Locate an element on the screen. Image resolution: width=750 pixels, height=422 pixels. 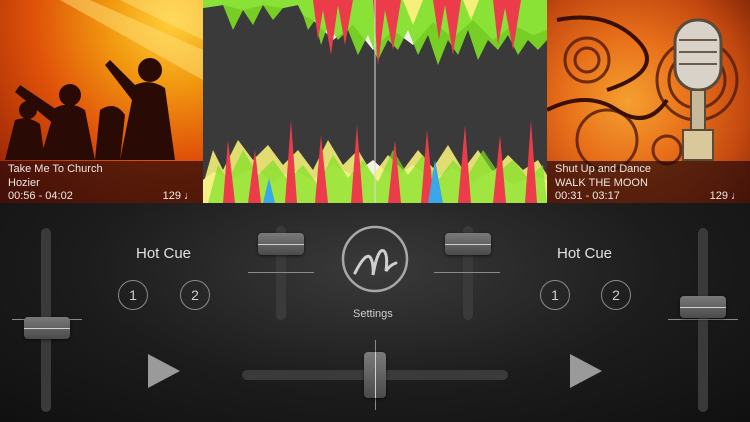
crossfader-knob-line is located at coordinates (375, 375).